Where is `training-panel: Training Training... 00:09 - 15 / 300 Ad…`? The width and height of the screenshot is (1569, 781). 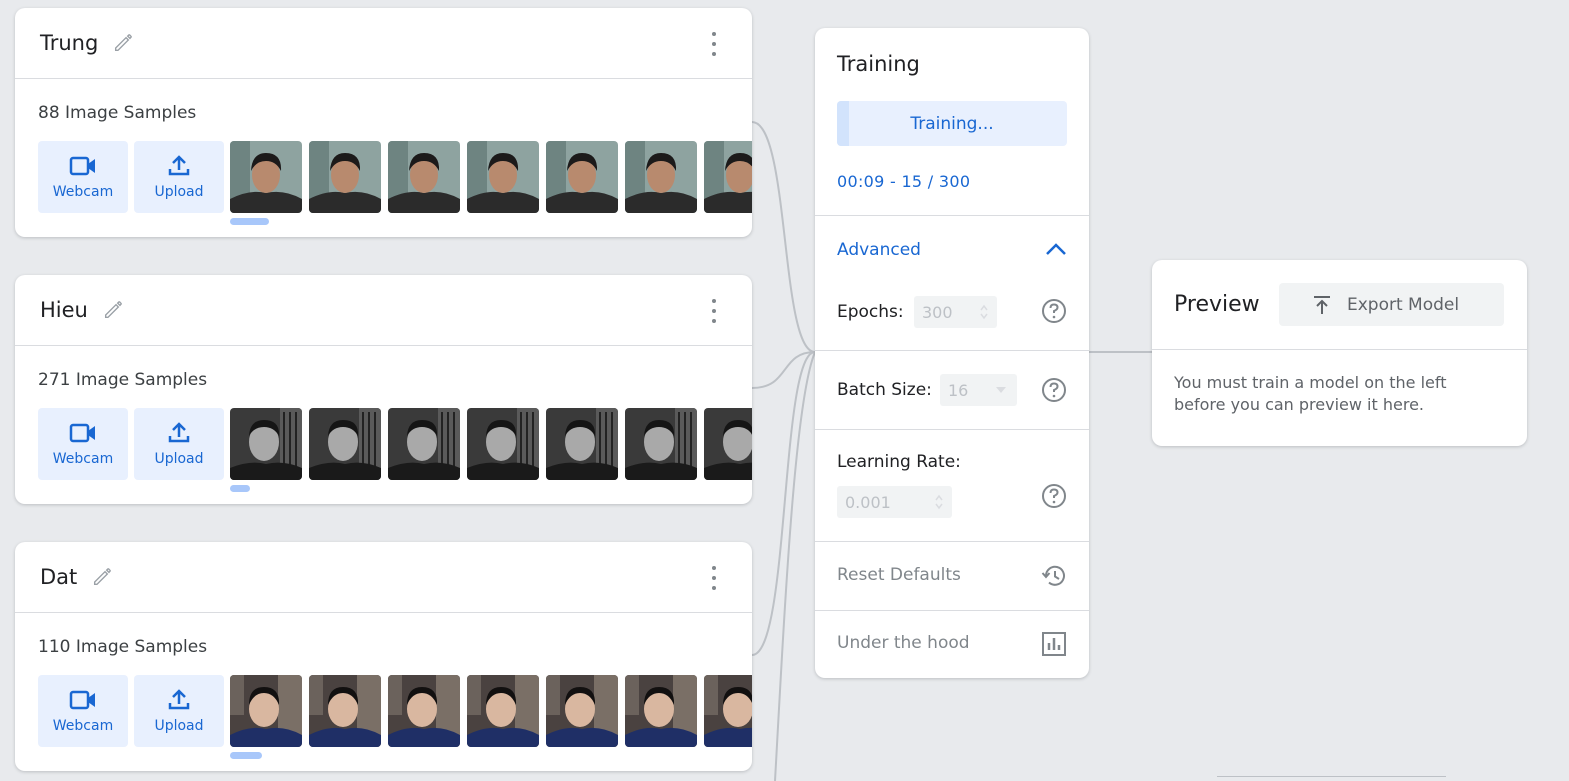 training-panel: Training Training... 00:09 - 15 / 300 Ad… is located at coordinates (952, 353).